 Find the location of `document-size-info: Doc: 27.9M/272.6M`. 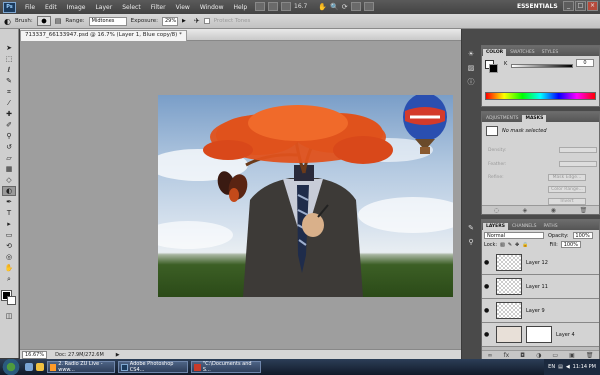

document-size-info: Doc: 27.9M/272.6M is located at coordinates (79, 355).